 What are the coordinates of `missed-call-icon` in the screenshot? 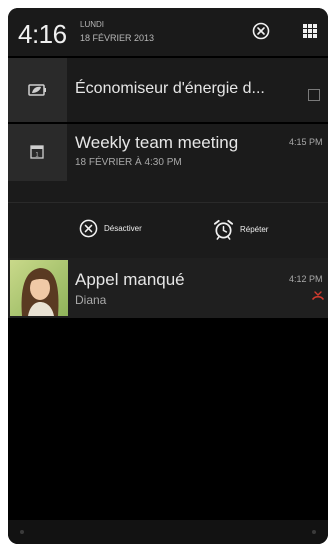 It's located at (318, 295).